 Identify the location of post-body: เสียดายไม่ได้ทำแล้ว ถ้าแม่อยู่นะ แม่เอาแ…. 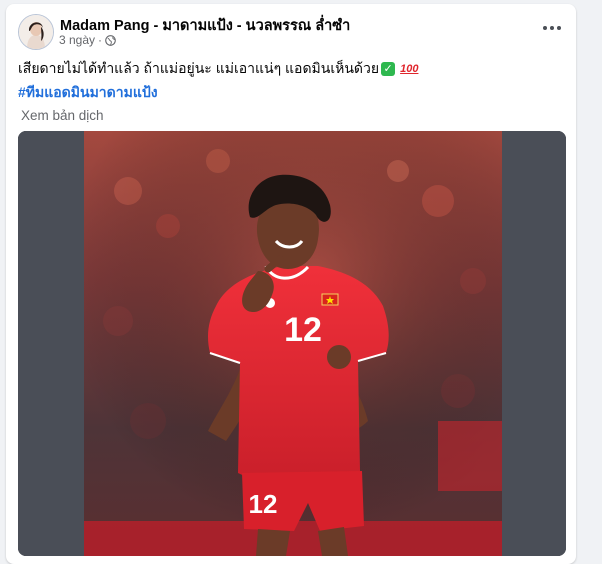
(199, 68).